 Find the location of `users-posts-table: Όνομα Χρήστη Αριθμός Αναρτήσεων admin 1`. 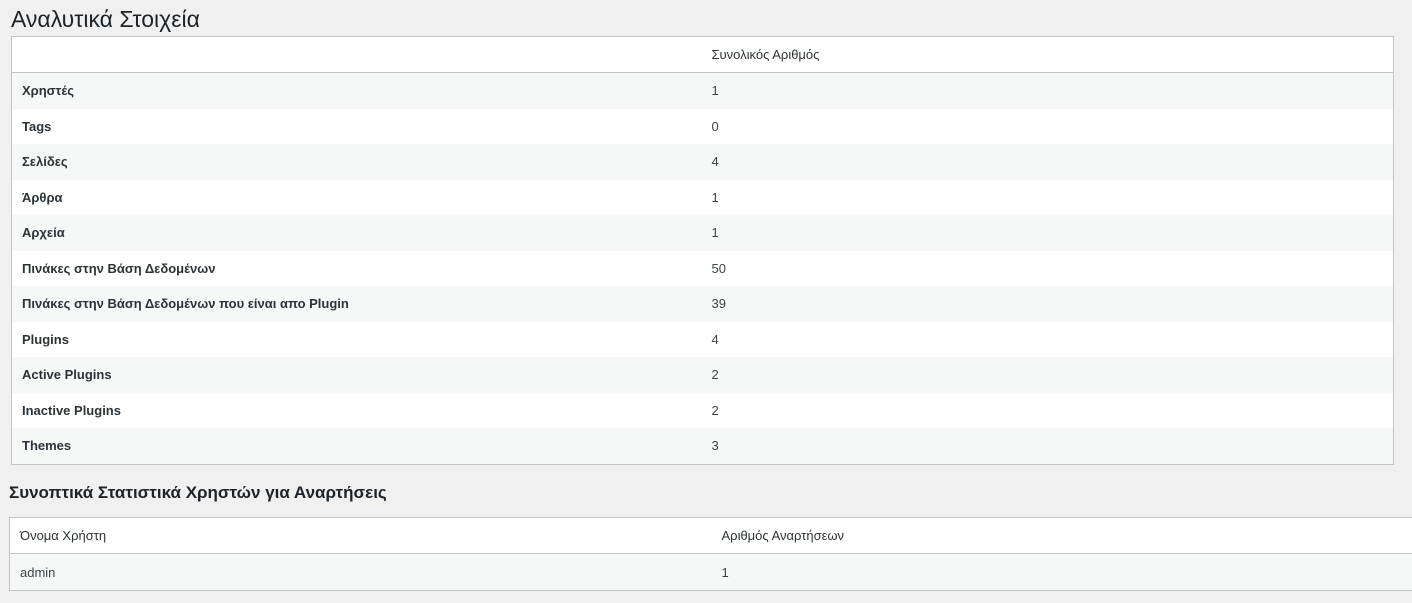

users-posts-table: Όνομα Χρήστη Αριθμός Αναρτήσεων admin 1 is located at coordinates (710, 554).